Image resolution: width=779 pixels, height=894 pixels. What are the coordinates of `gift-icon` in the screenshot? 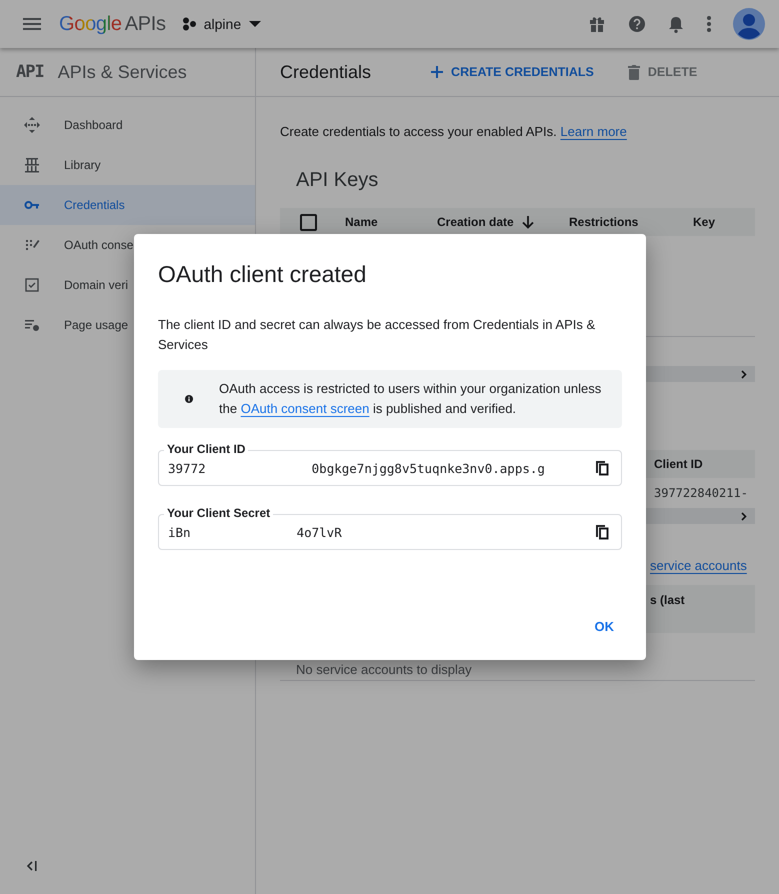 It's located at (597, 24).